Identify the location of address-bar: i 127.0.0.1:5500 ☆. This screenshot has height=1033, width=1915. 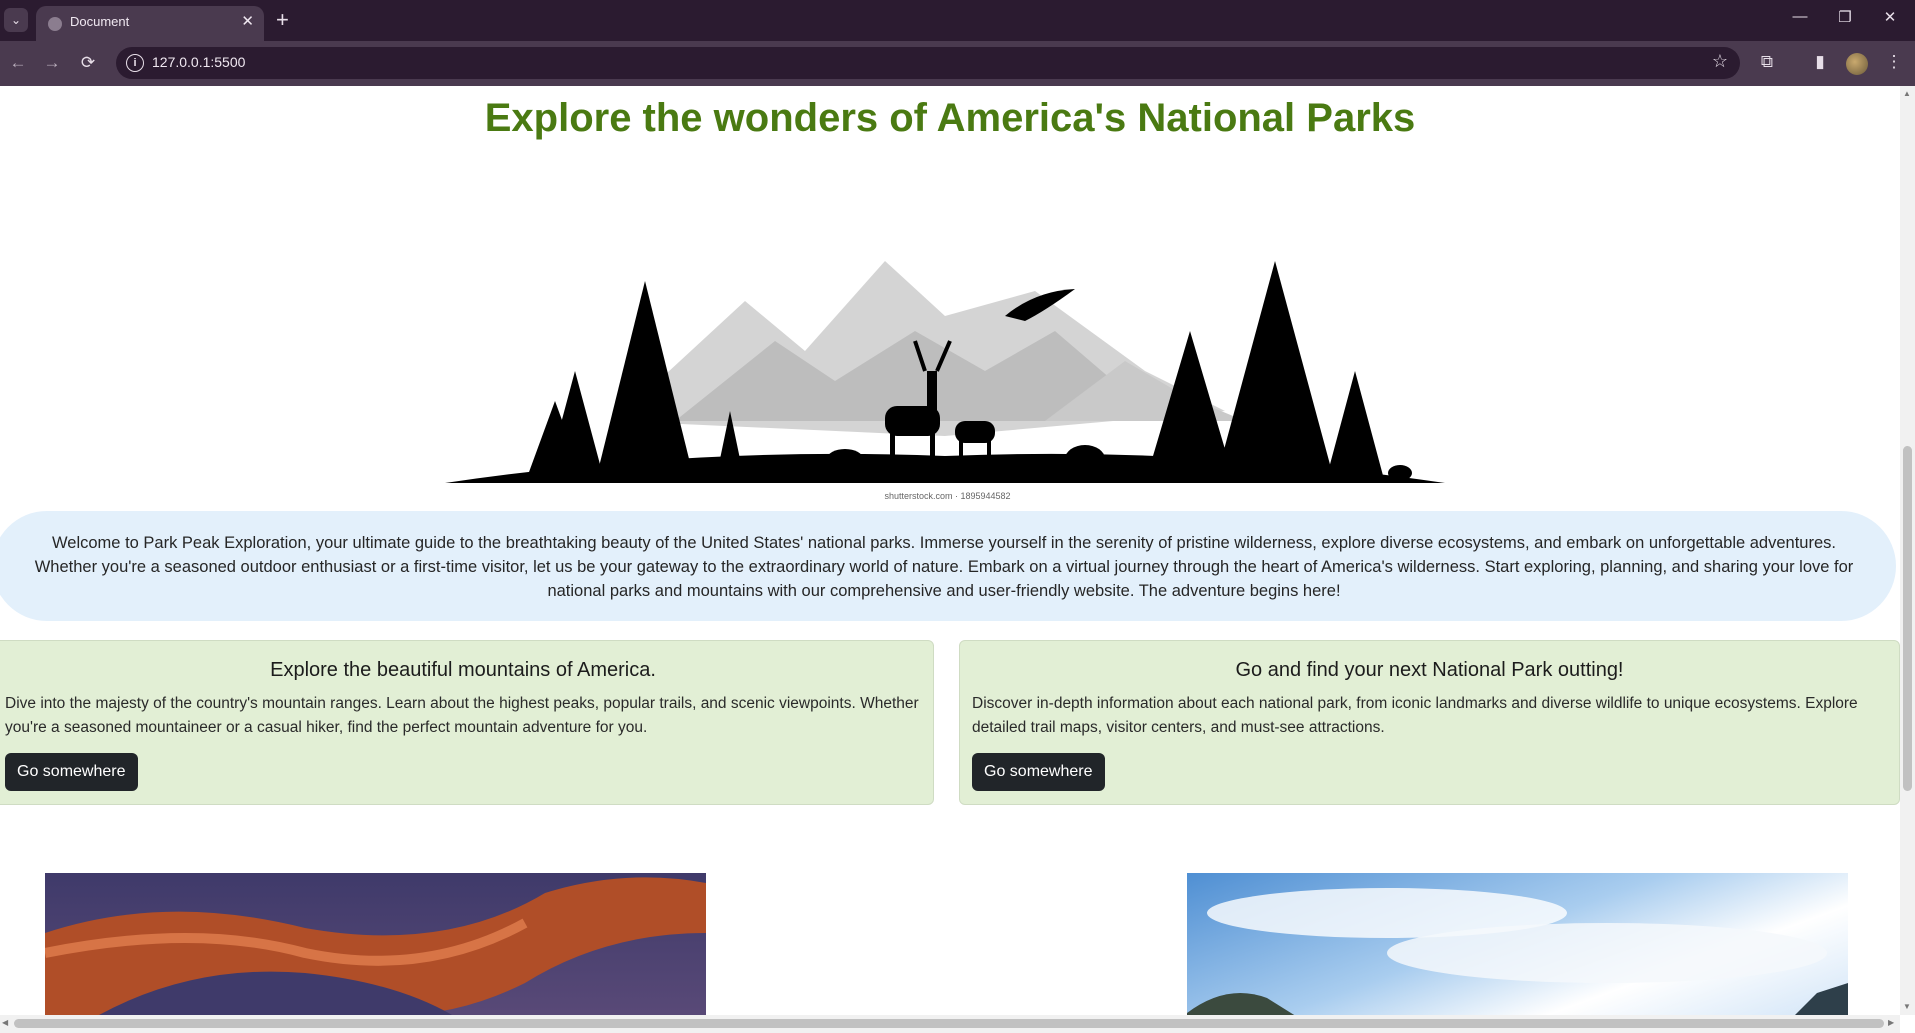
(928, 63).